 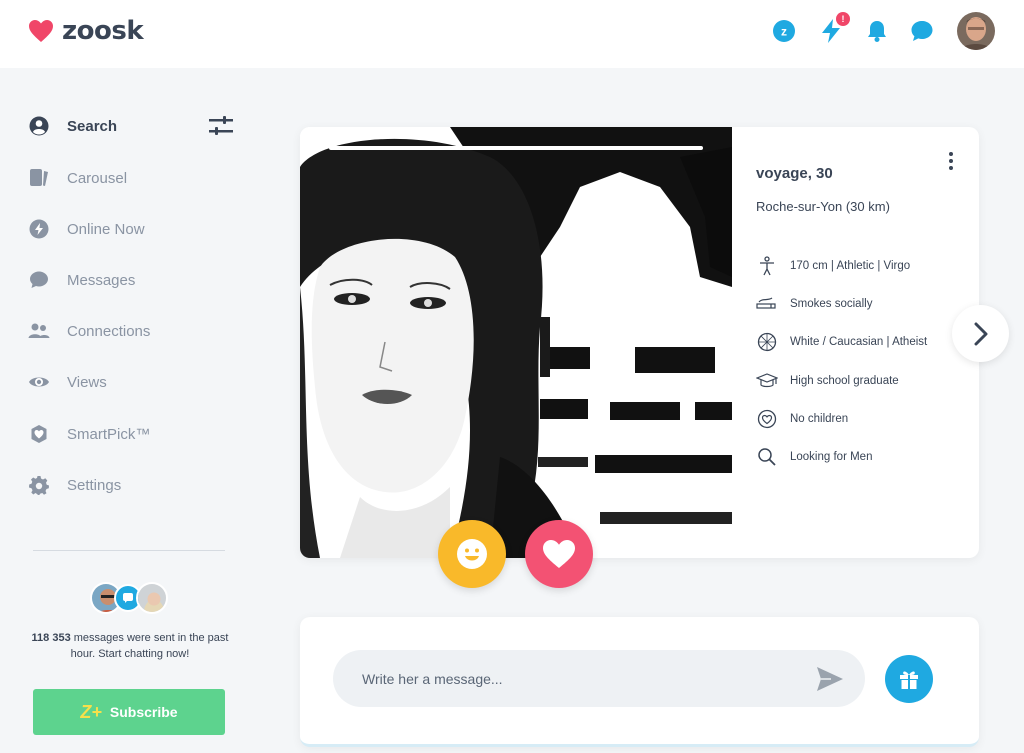 I want to click on detail-row: No children, so click(x=802, y=419).